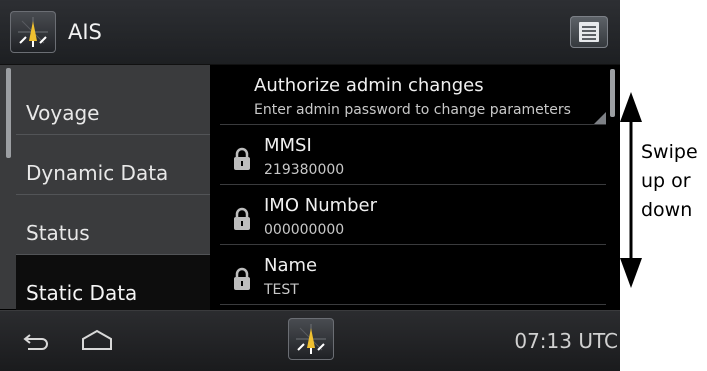 This screenshot has height=371, width=707. Describe the element at coordinates (589, 32) in the screenshot. I see `menu-list-icon` at that location.